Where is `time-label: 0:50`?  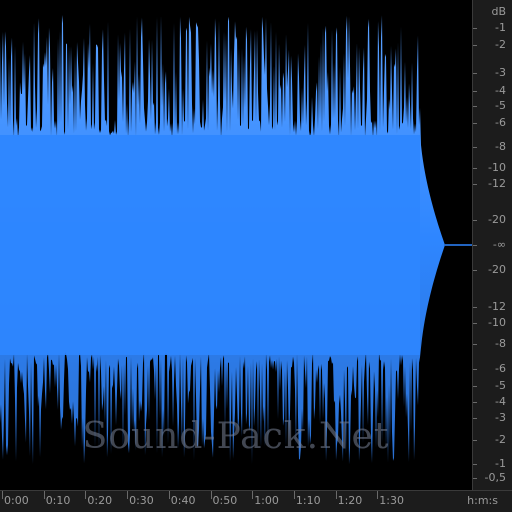
time-label: 0:50 is located at coordinates (225, 500).